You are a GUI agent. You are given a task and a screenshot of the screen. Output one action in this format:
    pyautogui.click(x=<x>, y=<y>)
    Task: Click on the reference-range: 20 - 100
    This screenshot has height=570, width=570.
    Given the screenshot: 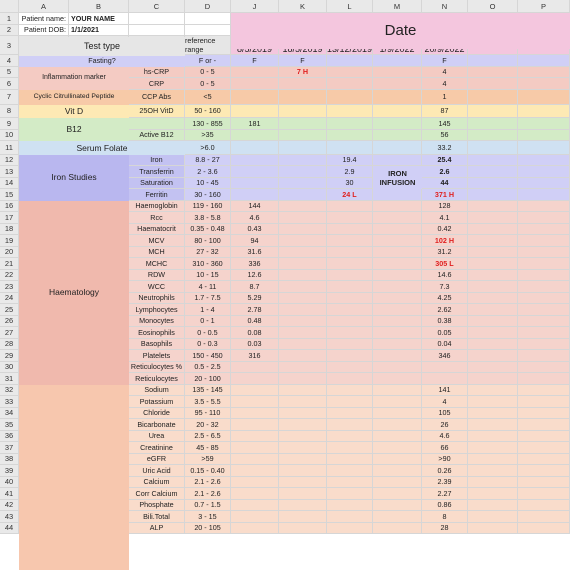 What is the action you would take?
    pyautogui.click(x=208, y=379)
    